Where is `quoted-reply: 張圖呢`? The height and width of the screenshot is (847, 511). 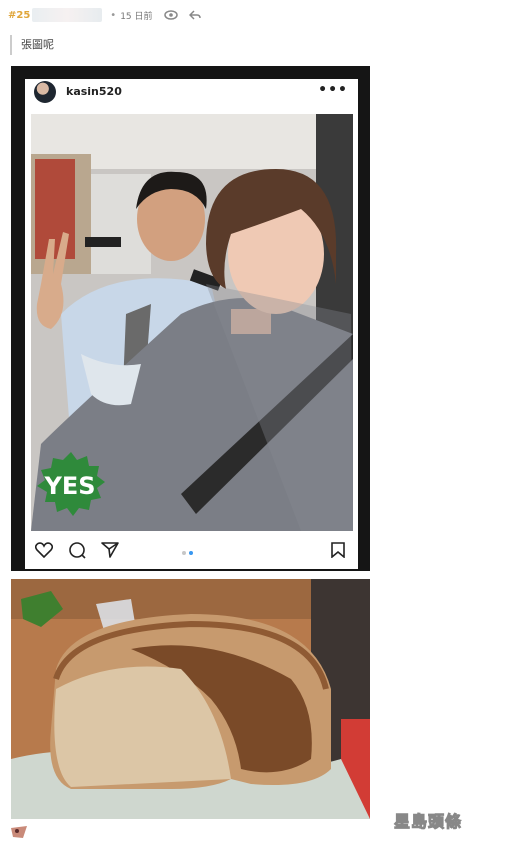 quoted-reply: 張圖呢 is located at coordinates (32, 45).